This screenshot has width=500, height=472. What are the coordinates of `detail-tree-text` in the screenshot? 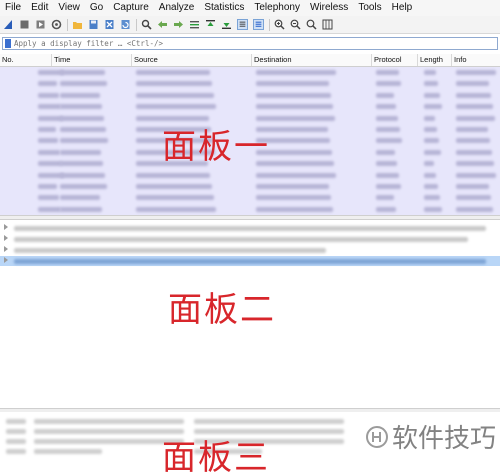 It's located at (170, 250).